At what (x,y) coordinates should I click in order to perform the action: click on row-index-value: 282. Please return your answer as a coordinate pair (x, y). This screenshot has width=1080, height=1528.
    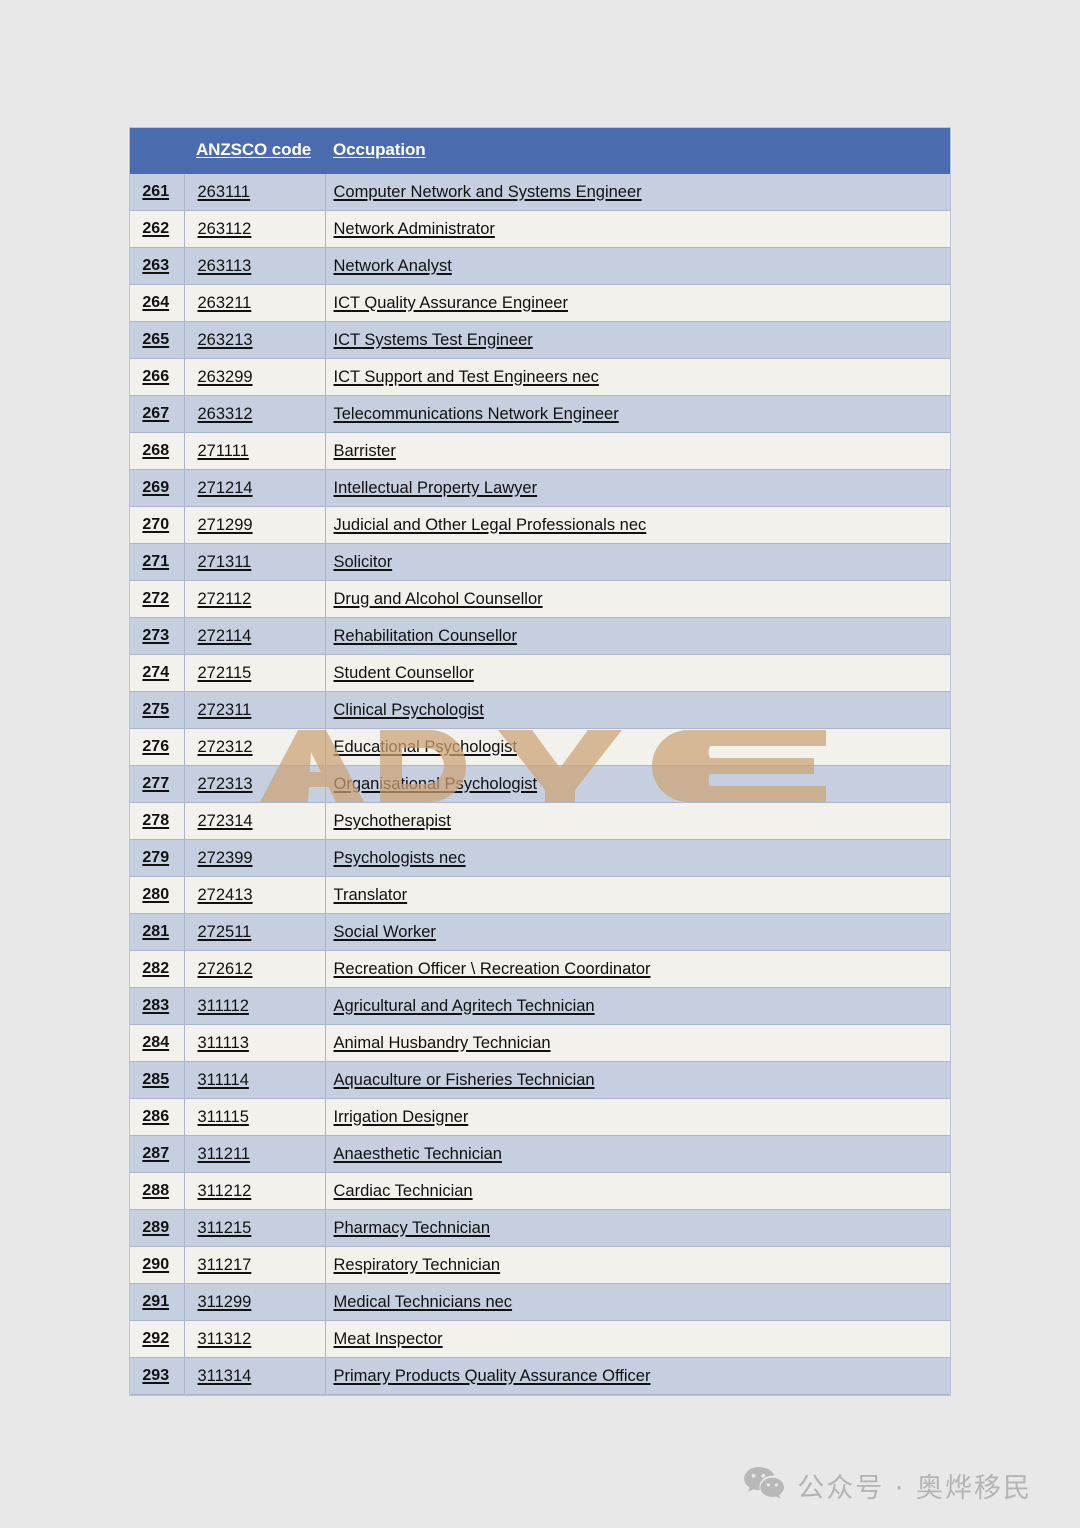
    Looking at the image, I should click on (156, 968).